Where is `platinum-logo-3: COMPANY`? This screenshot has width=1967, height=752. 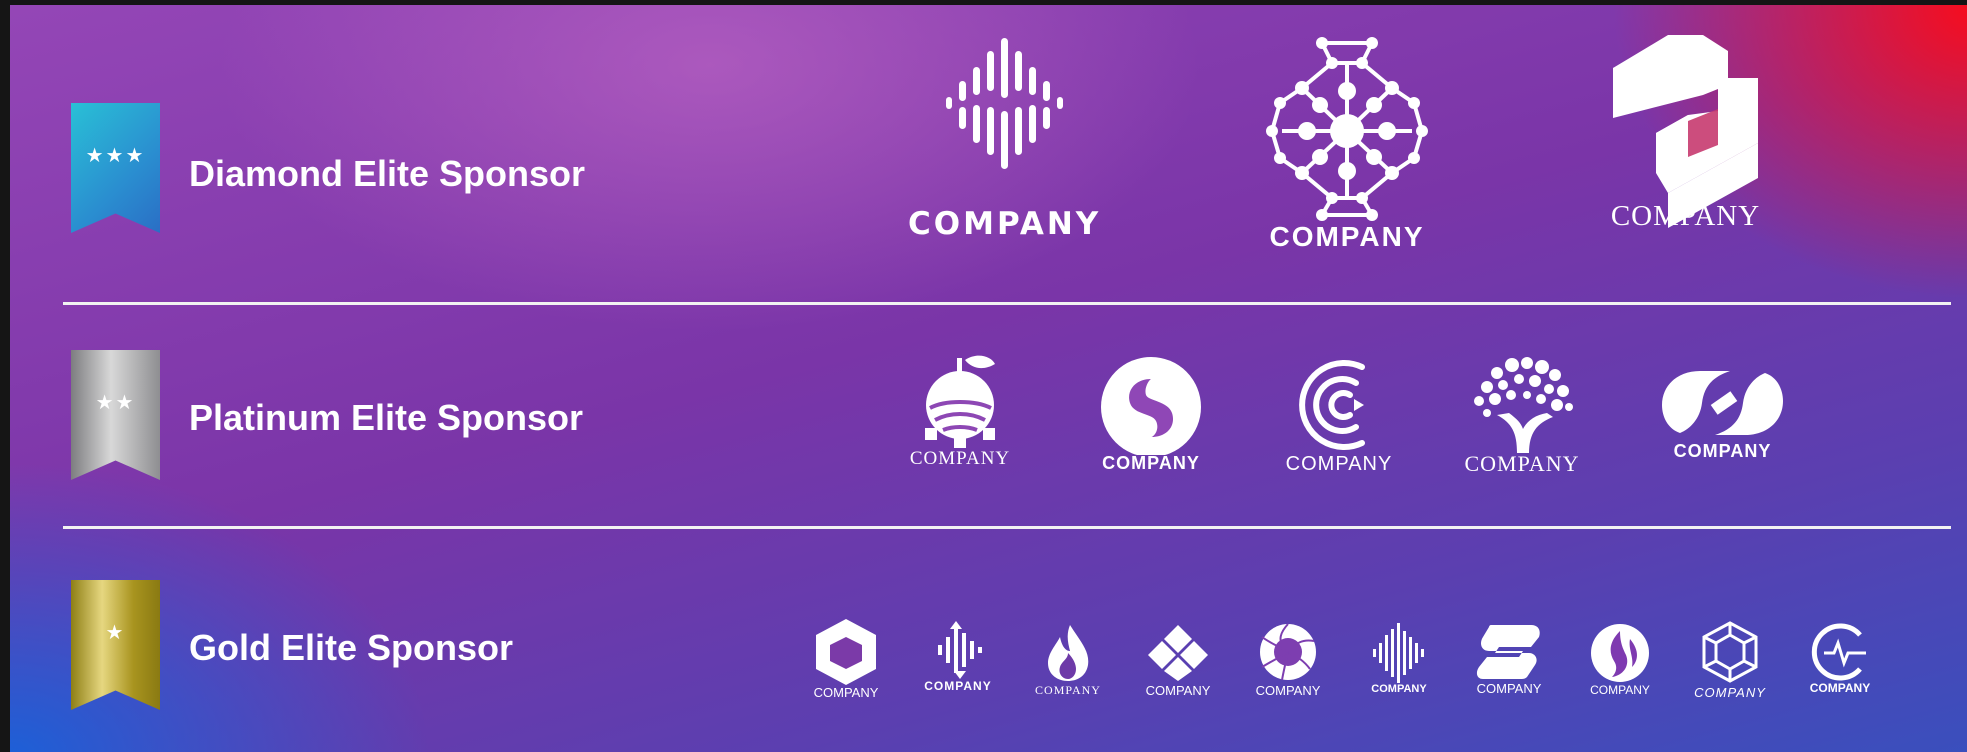 platinum-logo-3: COMPANY is located at coordinates (1339, 415).